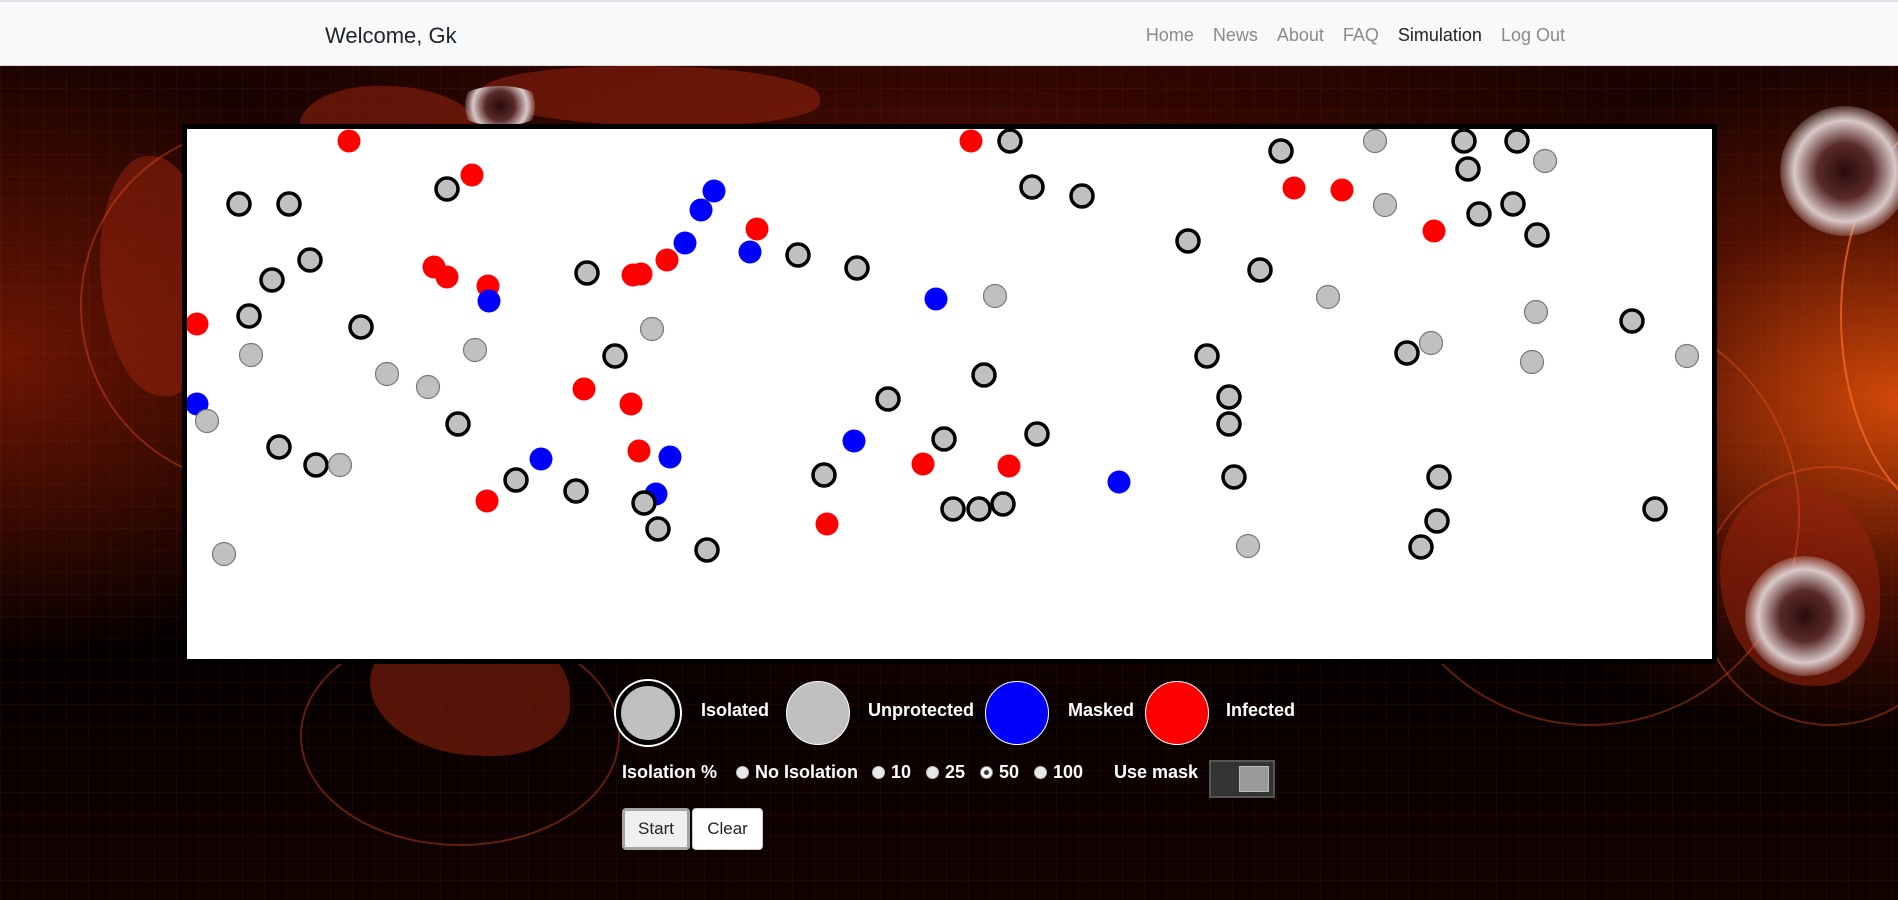 This screenshot has height=900, width=1898. I want to click on radio-100: 100, so click(1058, 772).